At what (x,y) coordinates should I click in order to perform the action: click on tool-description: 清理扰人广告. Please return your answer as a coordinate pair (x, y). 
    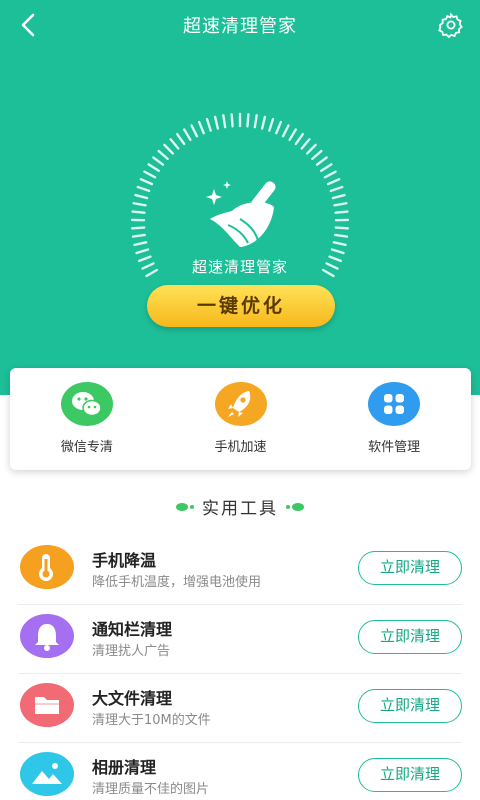
    Looking at the image, I should click on (131, 651).